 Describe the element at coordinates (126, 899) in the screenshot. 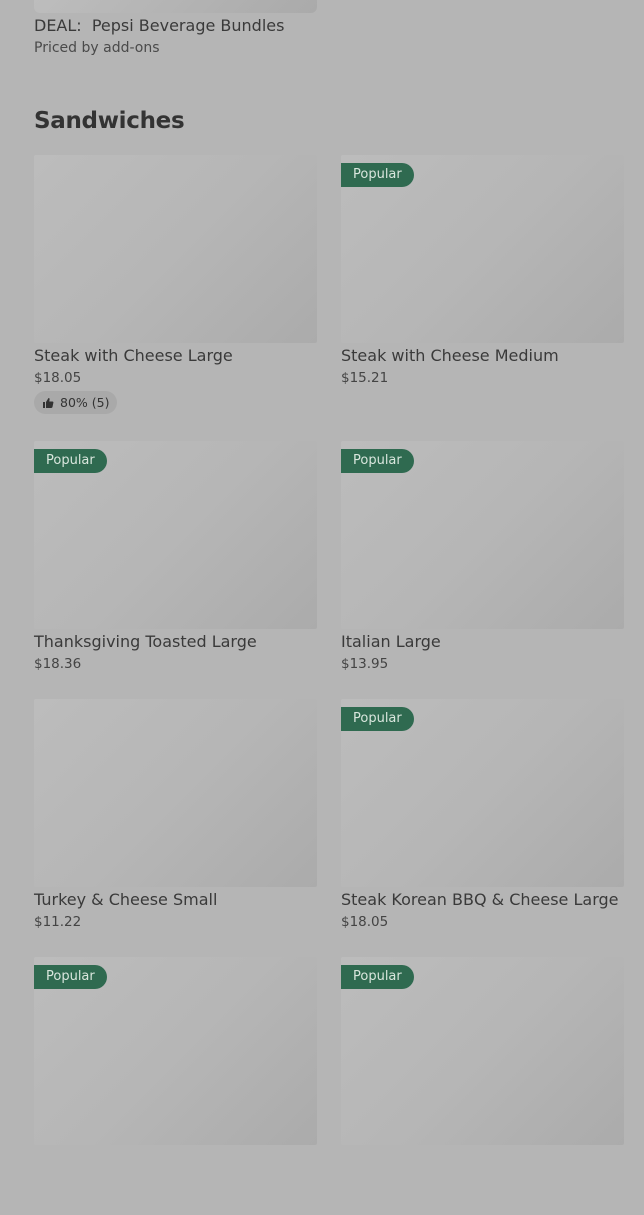

I see `menu-item-name: Turkey & Cheese Small` at that location.